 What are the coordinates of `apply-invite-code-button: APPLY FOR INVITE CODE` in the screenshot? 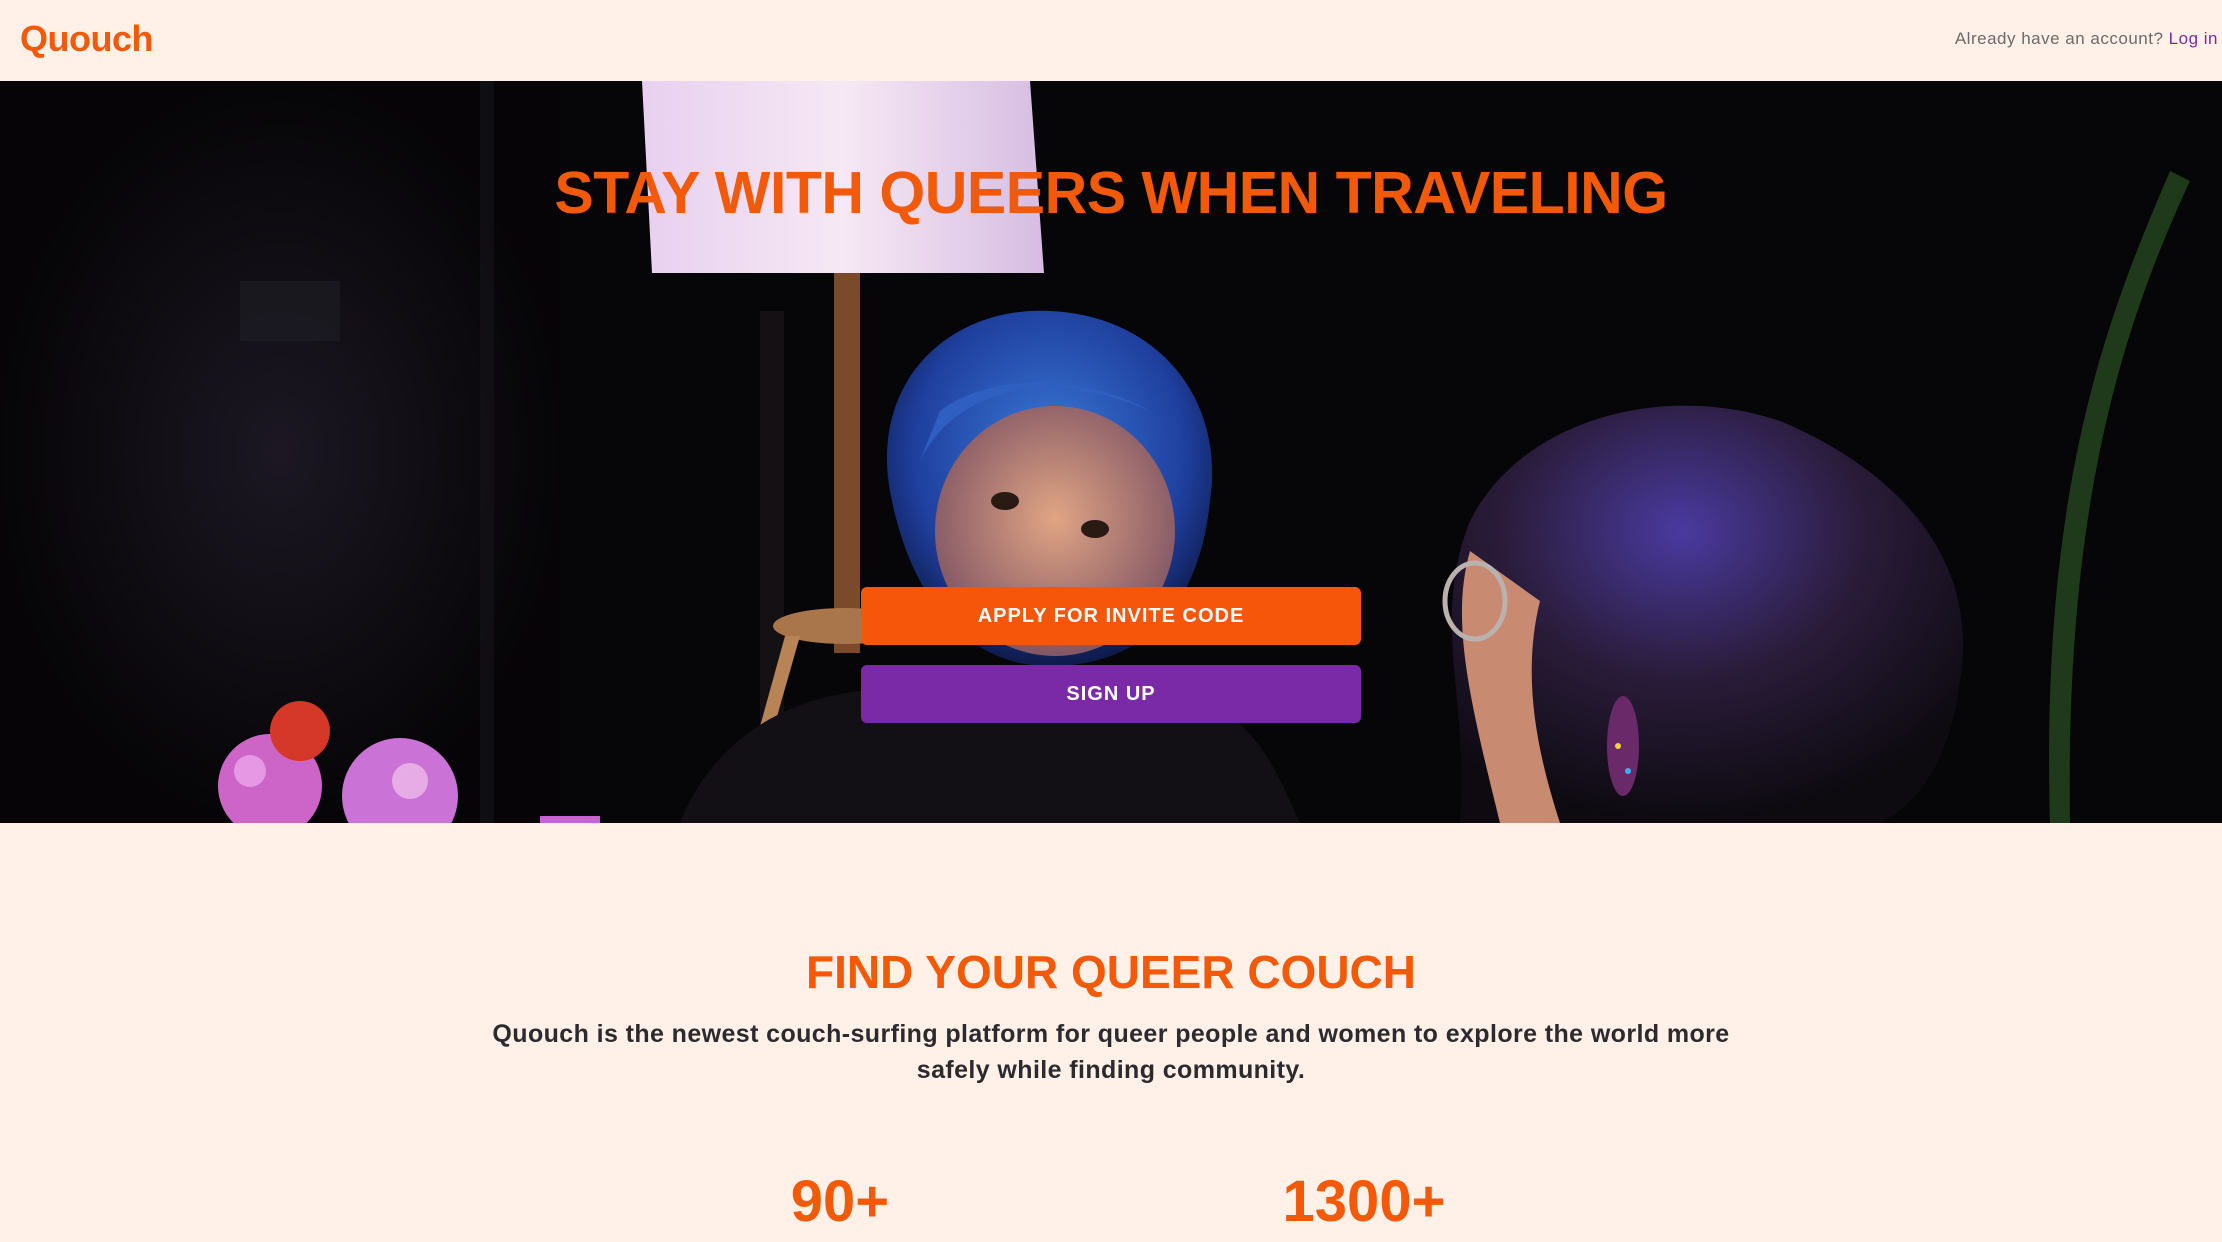 It's located at (1111, 616).